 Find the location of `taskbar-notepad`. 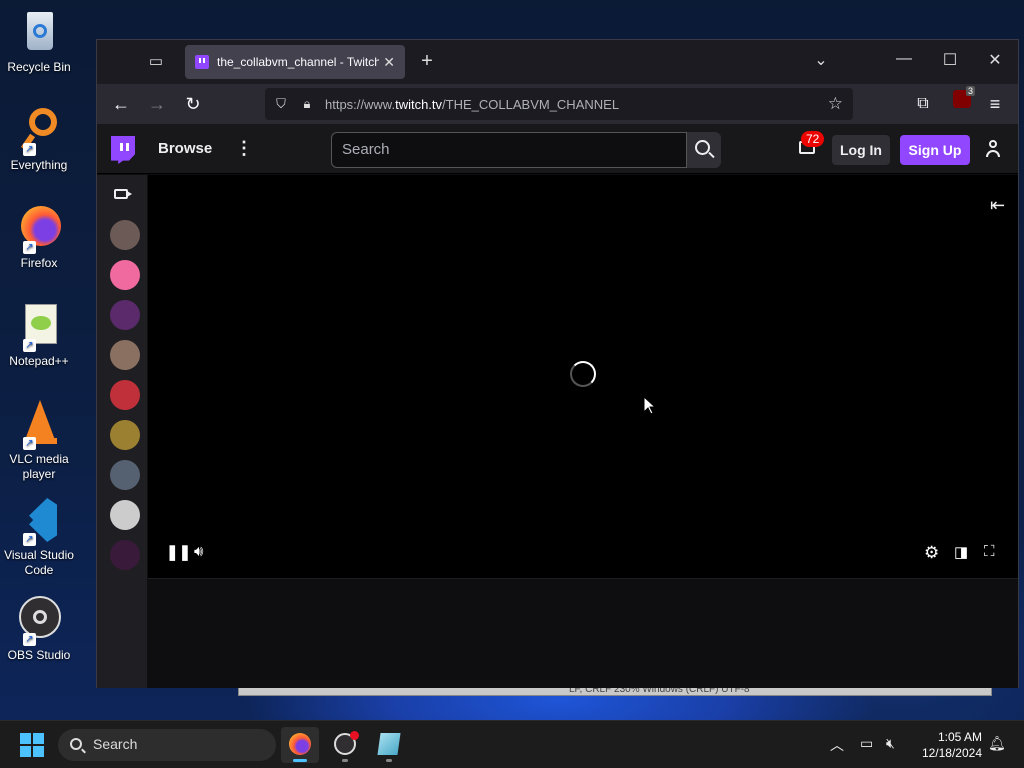

taskbar-notepad is located at coordinates (389, 745).